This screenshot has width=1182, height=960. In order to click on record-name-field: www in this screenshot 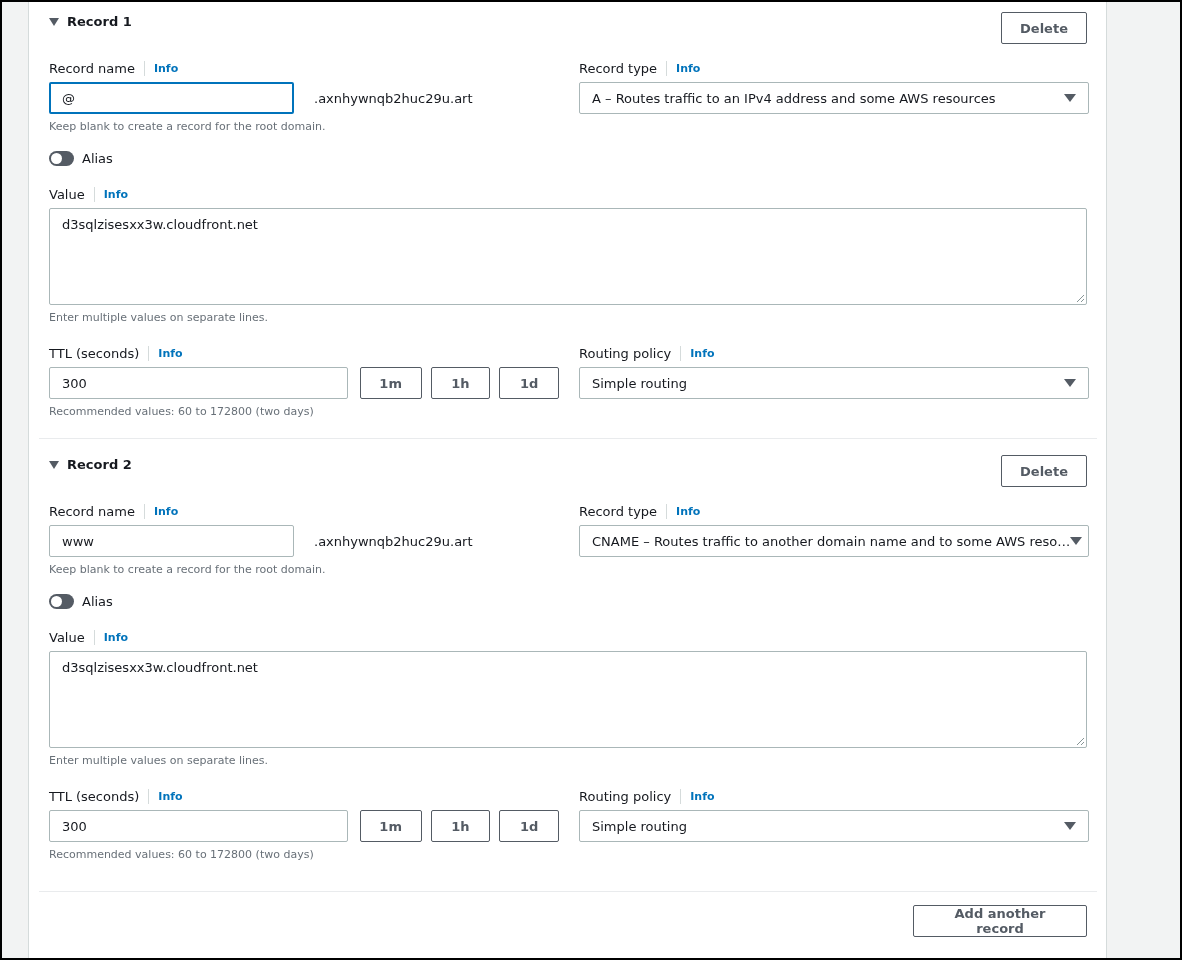, I will do `click(171, 541)`.